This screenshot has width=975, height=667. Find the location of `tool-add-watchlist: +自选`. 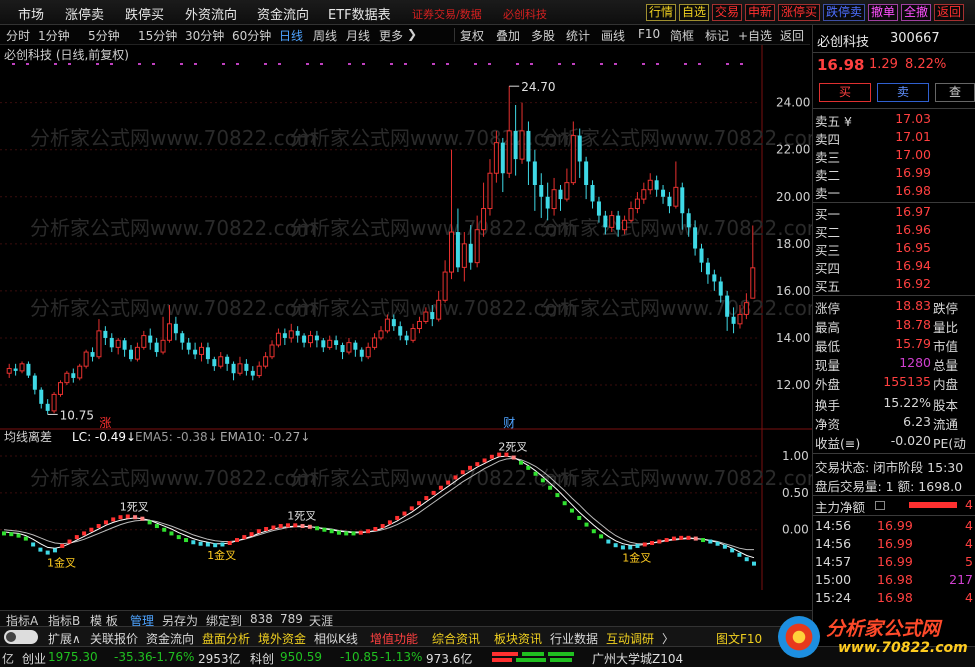

tool-add-watchlist: +自选 is located at coordinates (755, 35).